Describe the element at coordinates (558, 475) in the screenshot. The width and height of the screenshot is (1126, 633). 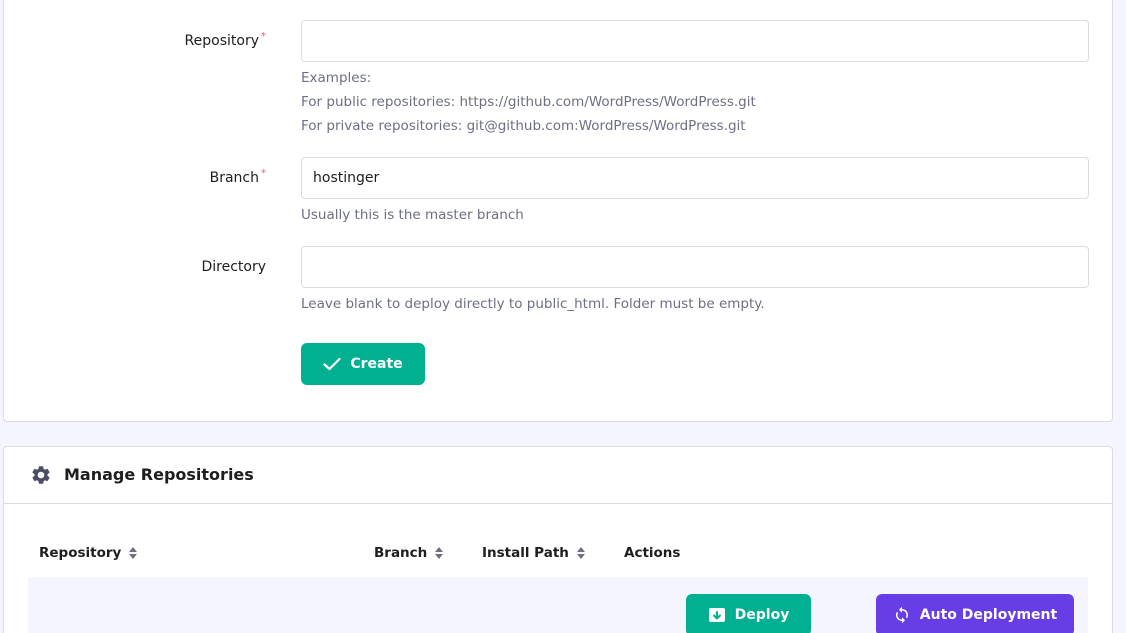
I see `manage-header: Manage Repositories` at that location.